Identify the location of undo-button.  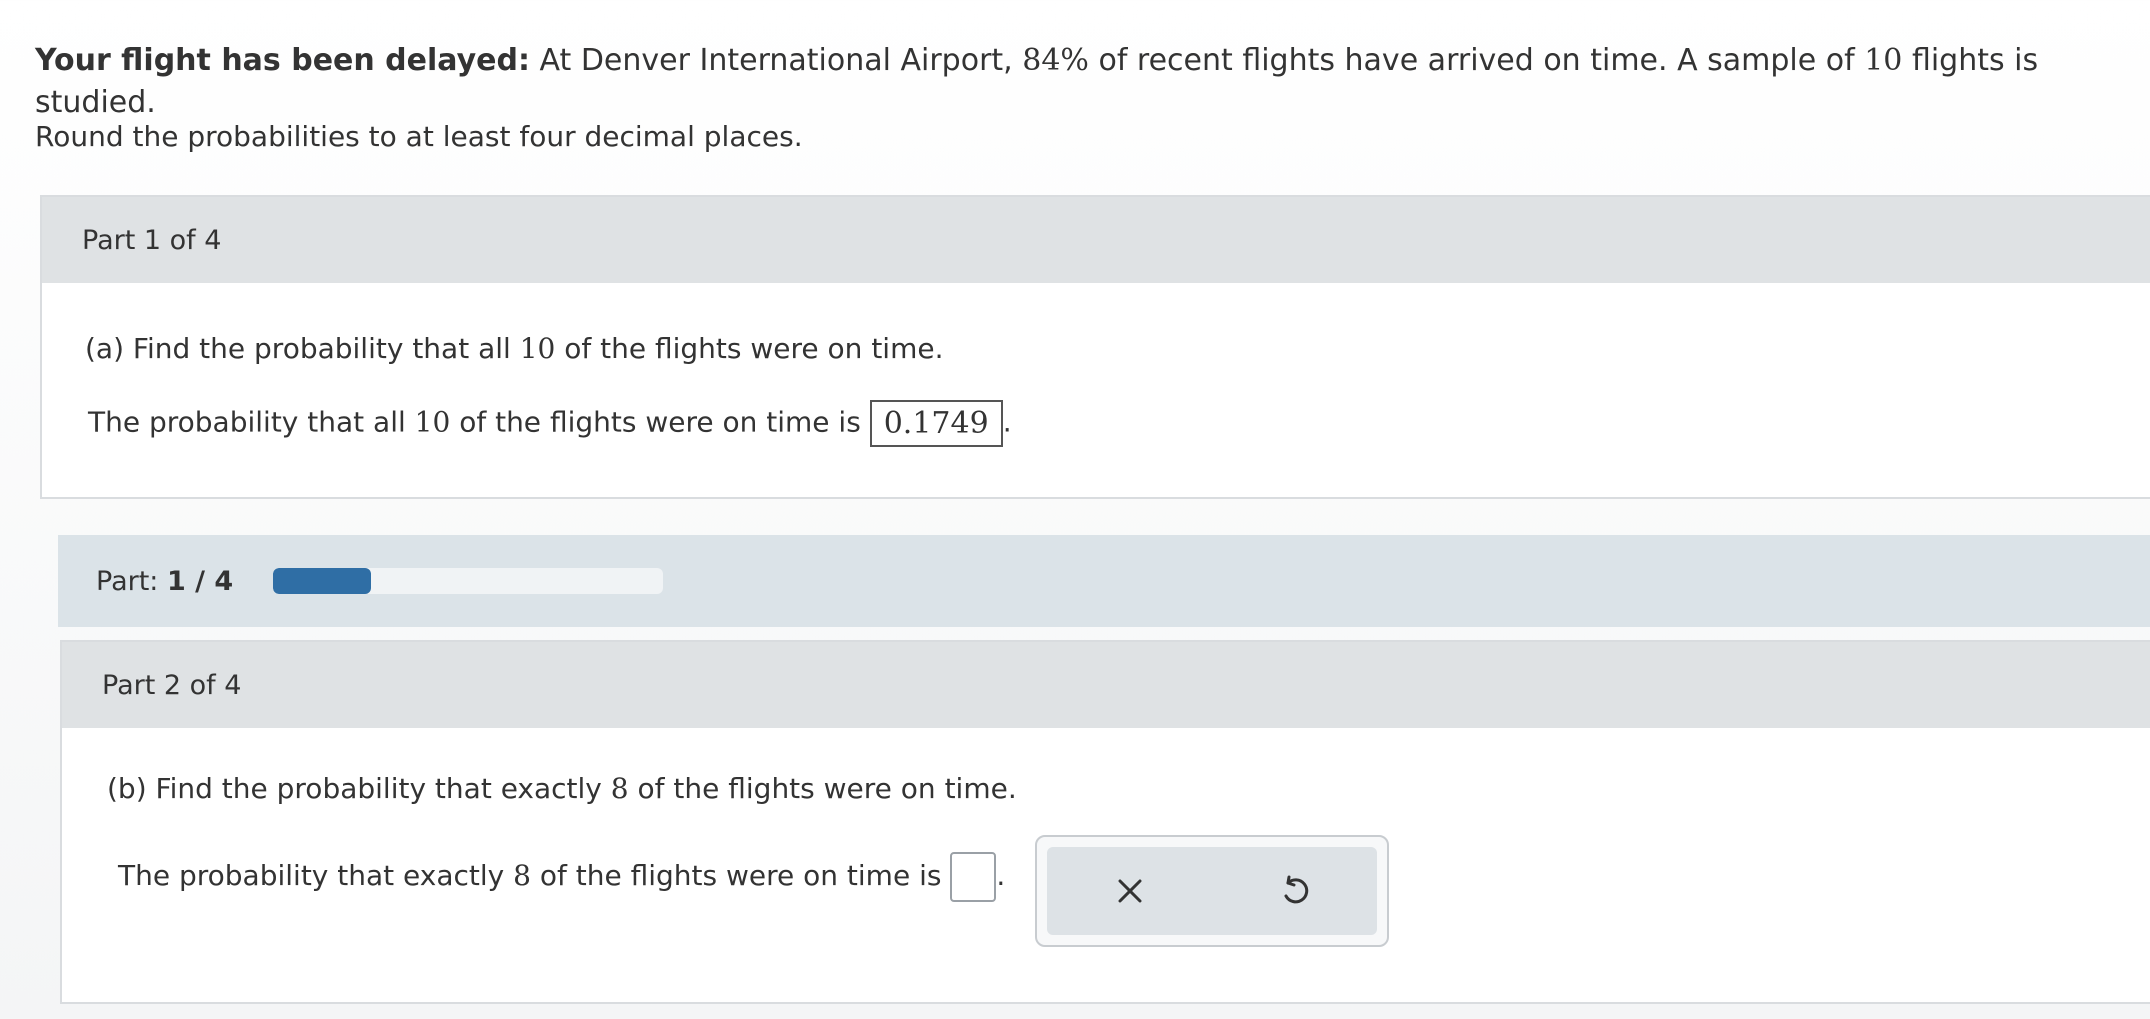
(1295, 891).